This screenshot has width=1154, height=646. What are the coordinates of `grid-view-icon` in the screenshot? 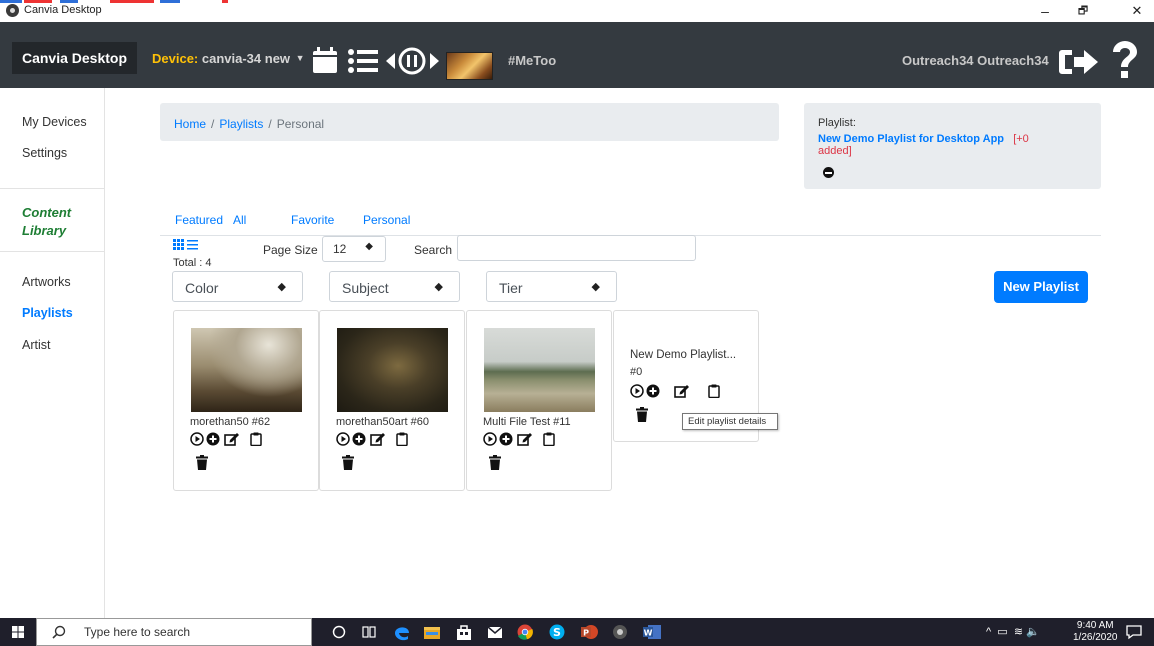 It's located at (178, 244).